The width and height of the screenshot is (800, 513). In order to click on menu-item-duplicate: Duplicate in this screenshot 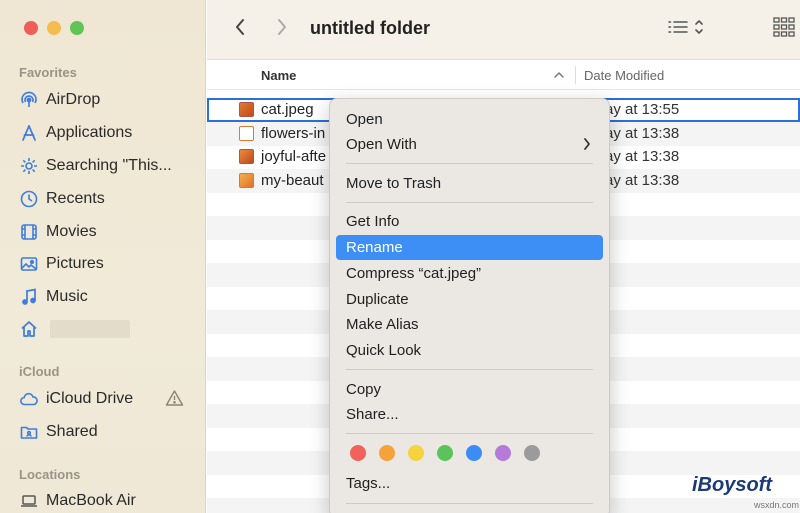, I will do `click(469, 299)`.